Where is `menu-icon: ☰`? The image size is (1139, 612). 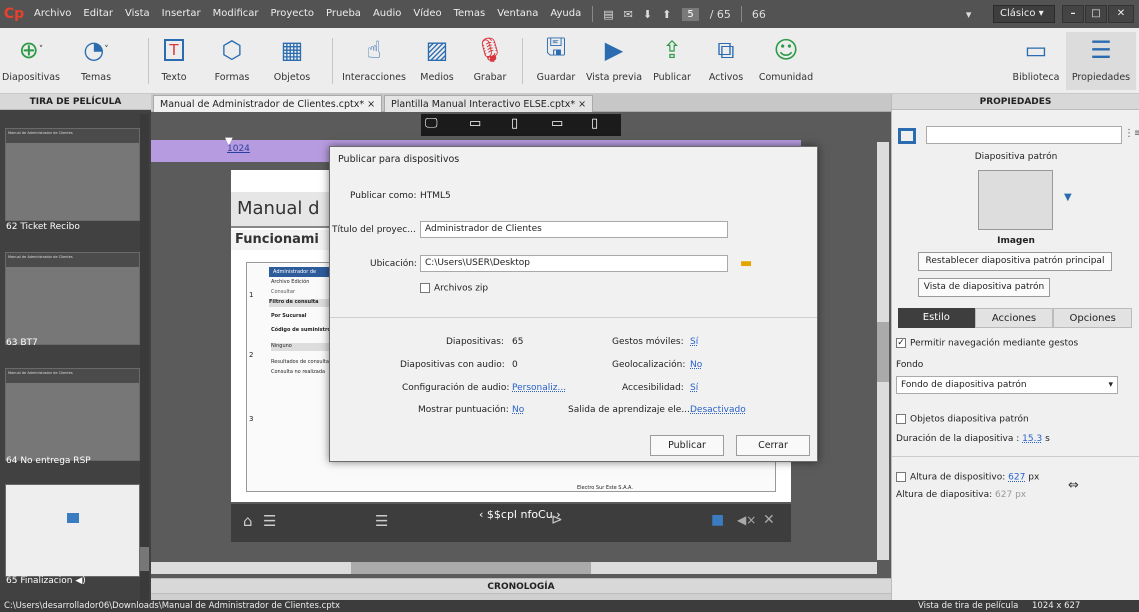 menu-icon: ☰ is located at coordinates (269, 521).